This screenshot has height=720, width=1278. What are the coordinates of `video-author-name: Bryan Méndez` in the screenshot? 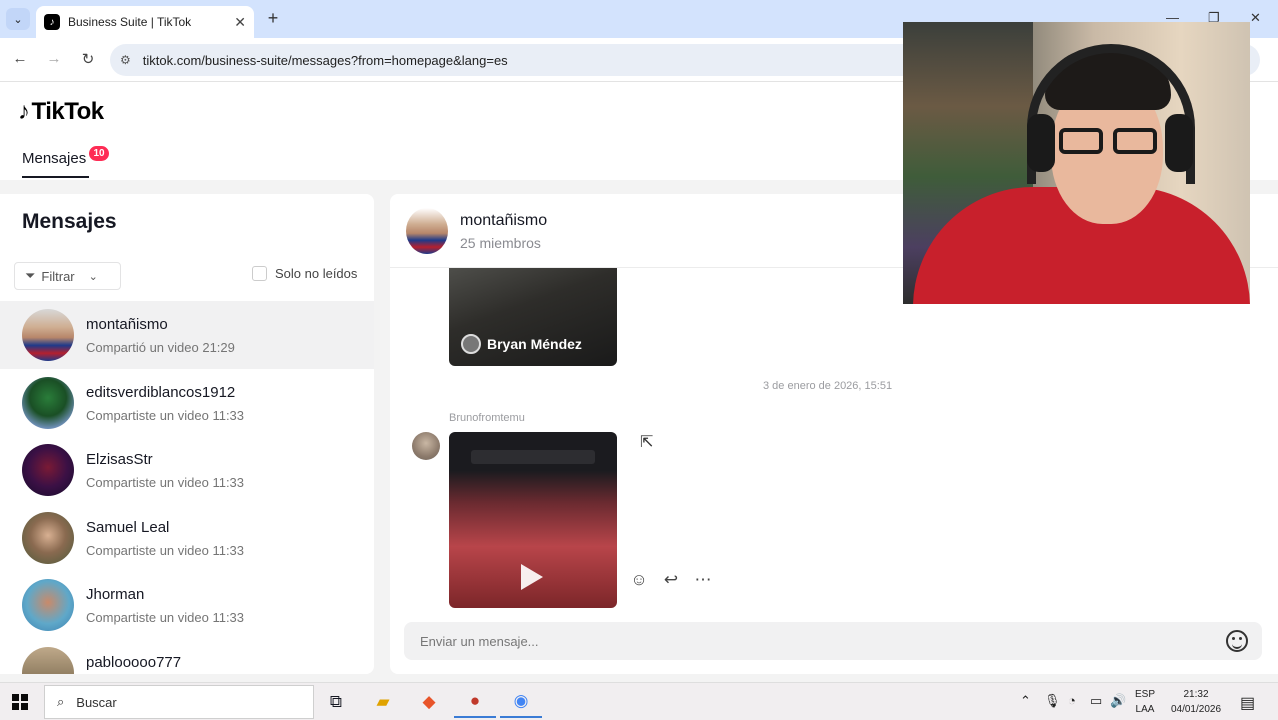 It's located at (534, 344).